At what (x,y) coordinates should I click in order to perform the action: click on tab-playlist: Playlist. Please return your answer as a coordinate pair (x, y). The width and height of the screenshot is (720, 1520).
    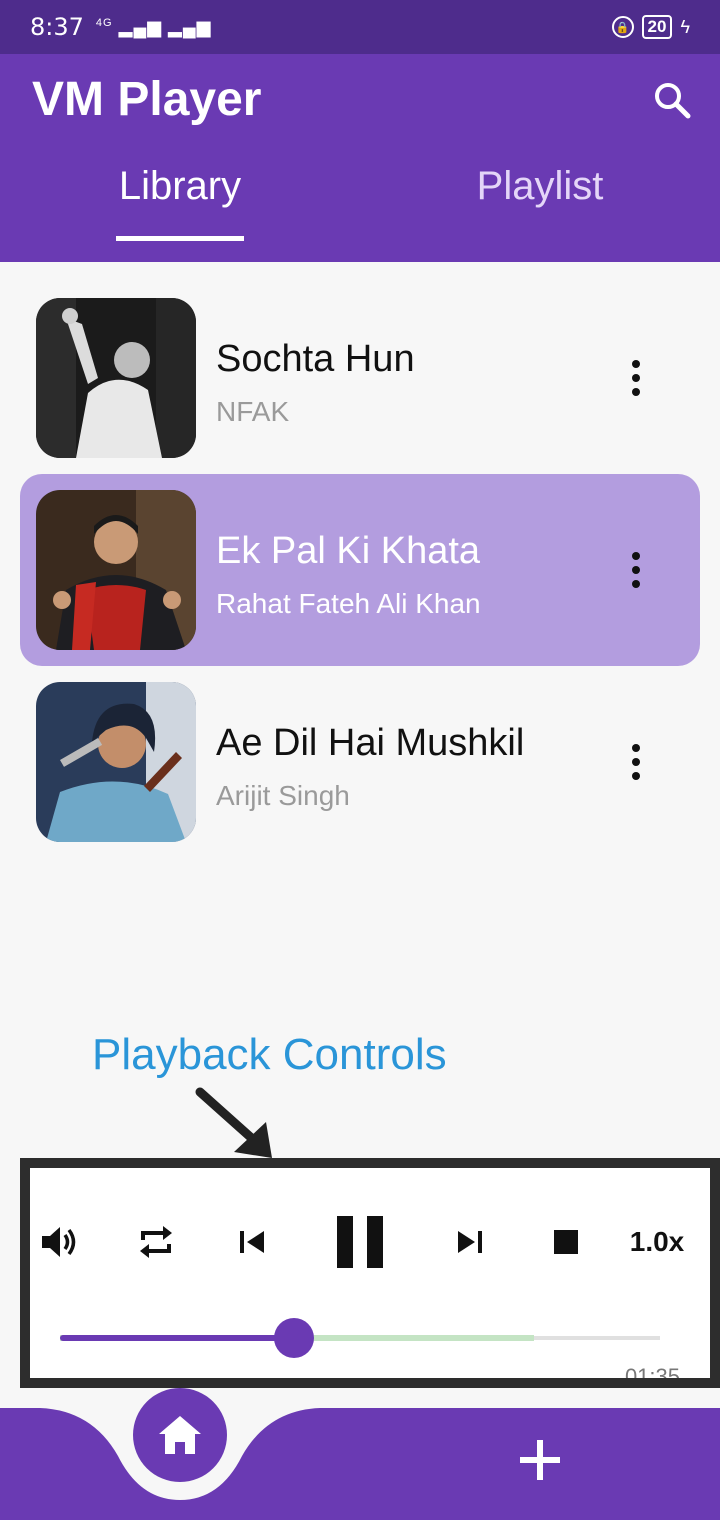
    Looking at the image, I should click on (540, 186).